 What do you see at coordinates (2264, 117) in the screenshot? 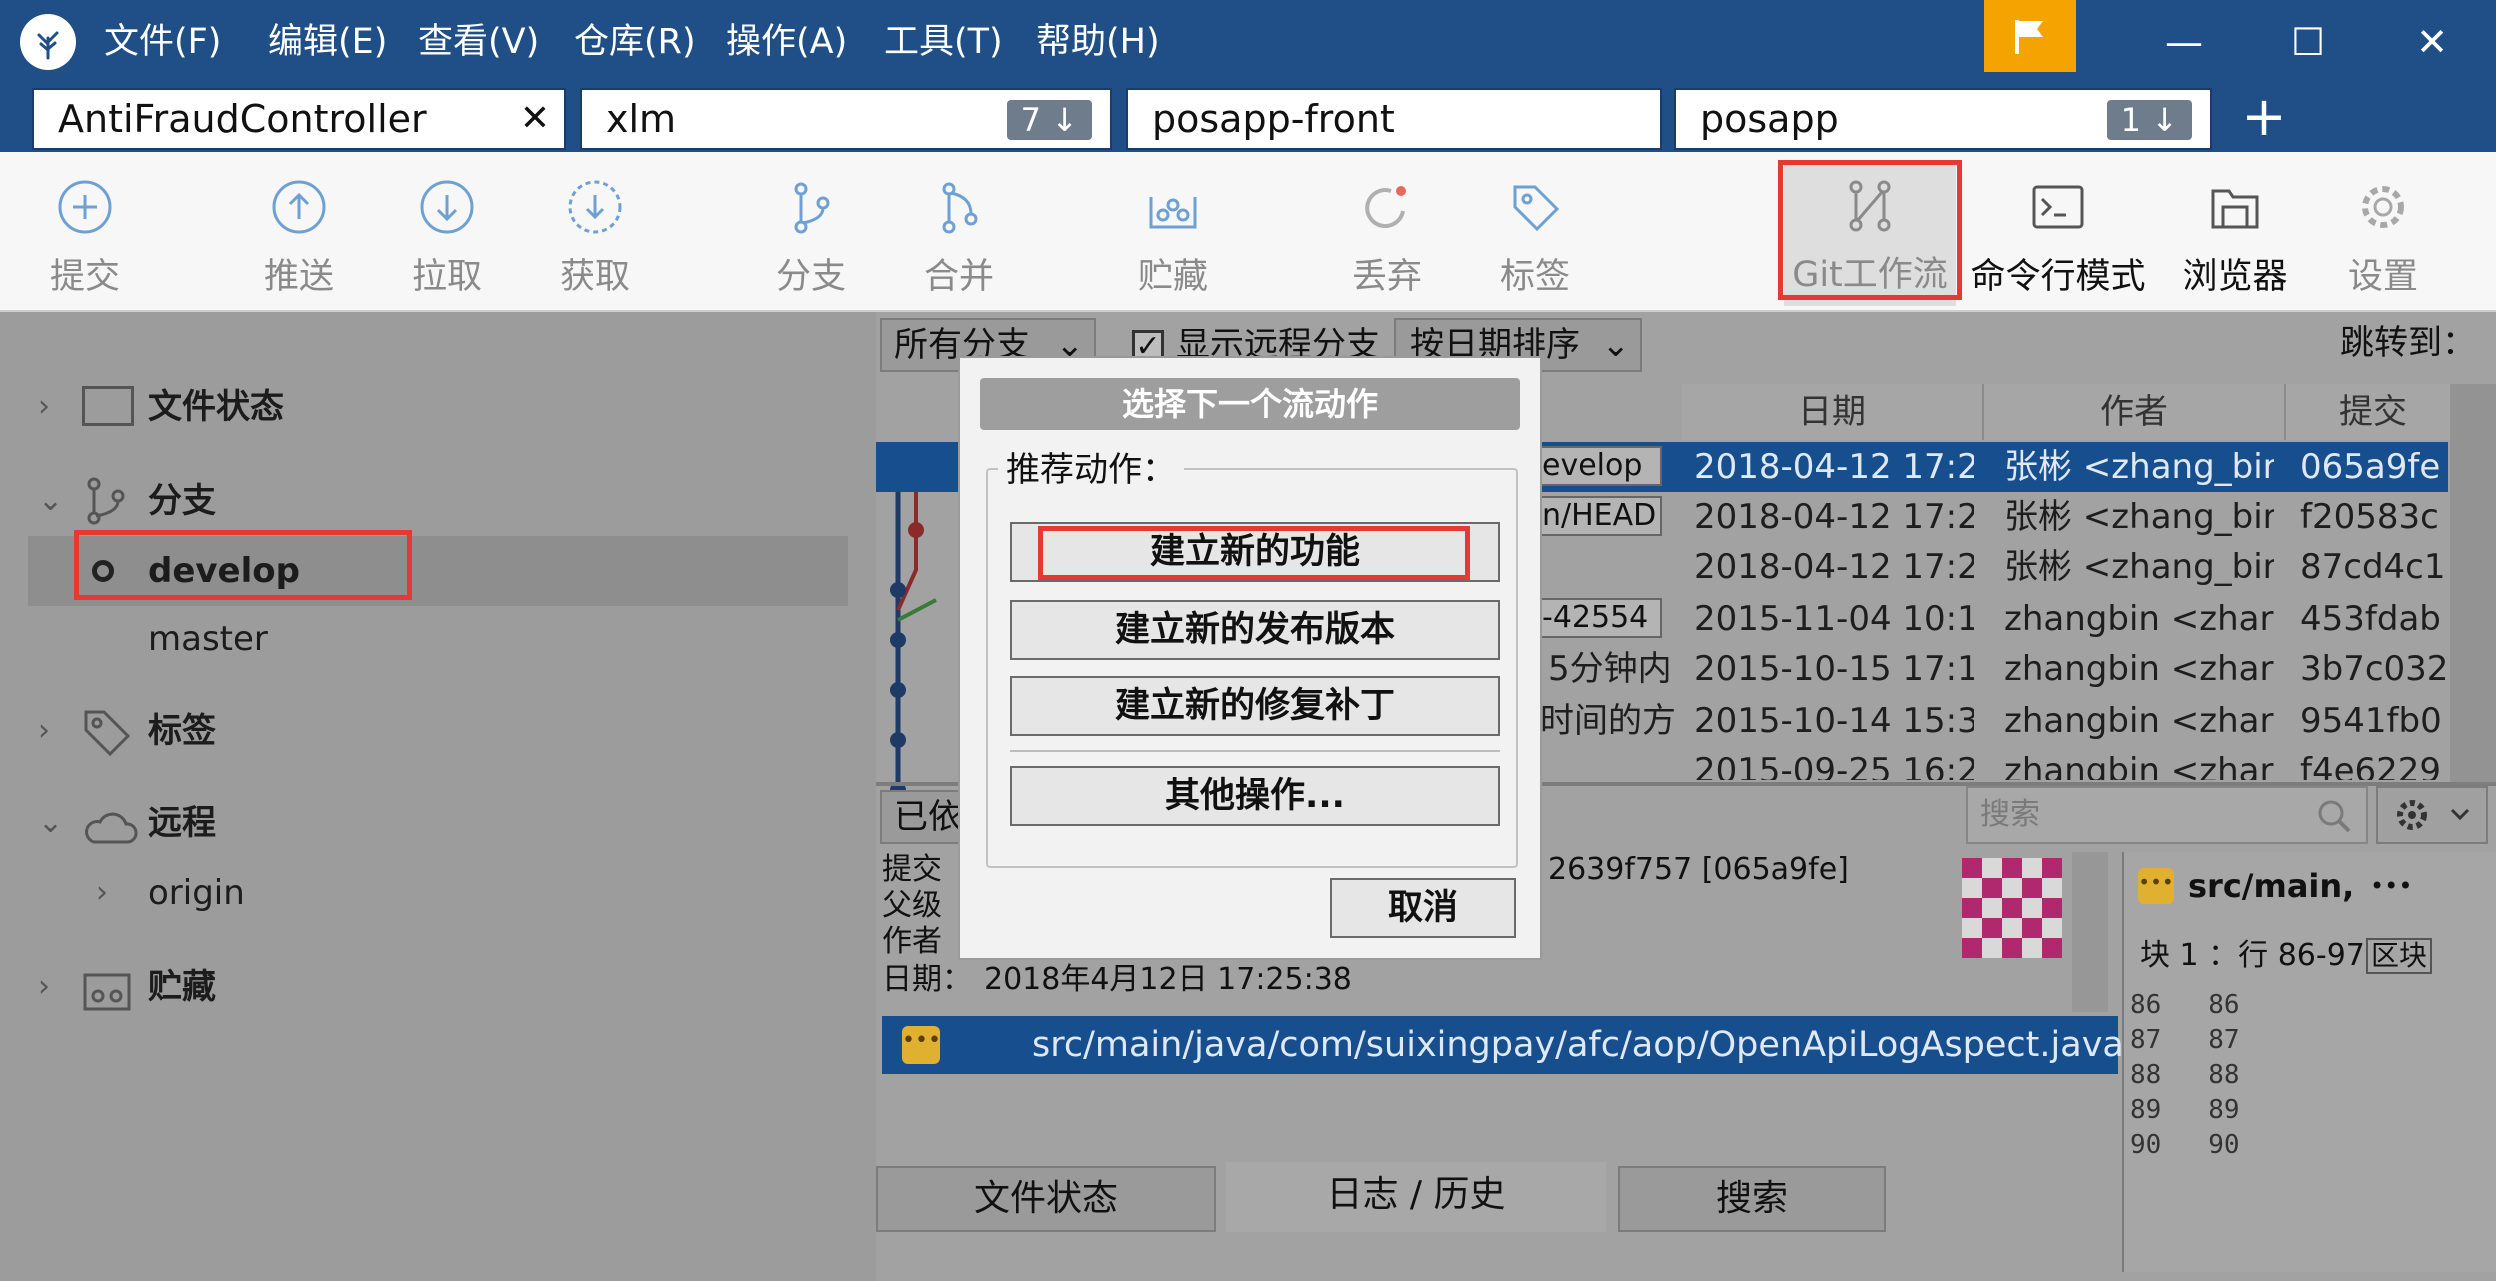
I see `new-tab-button: +` at bounding box center [2264, 117].